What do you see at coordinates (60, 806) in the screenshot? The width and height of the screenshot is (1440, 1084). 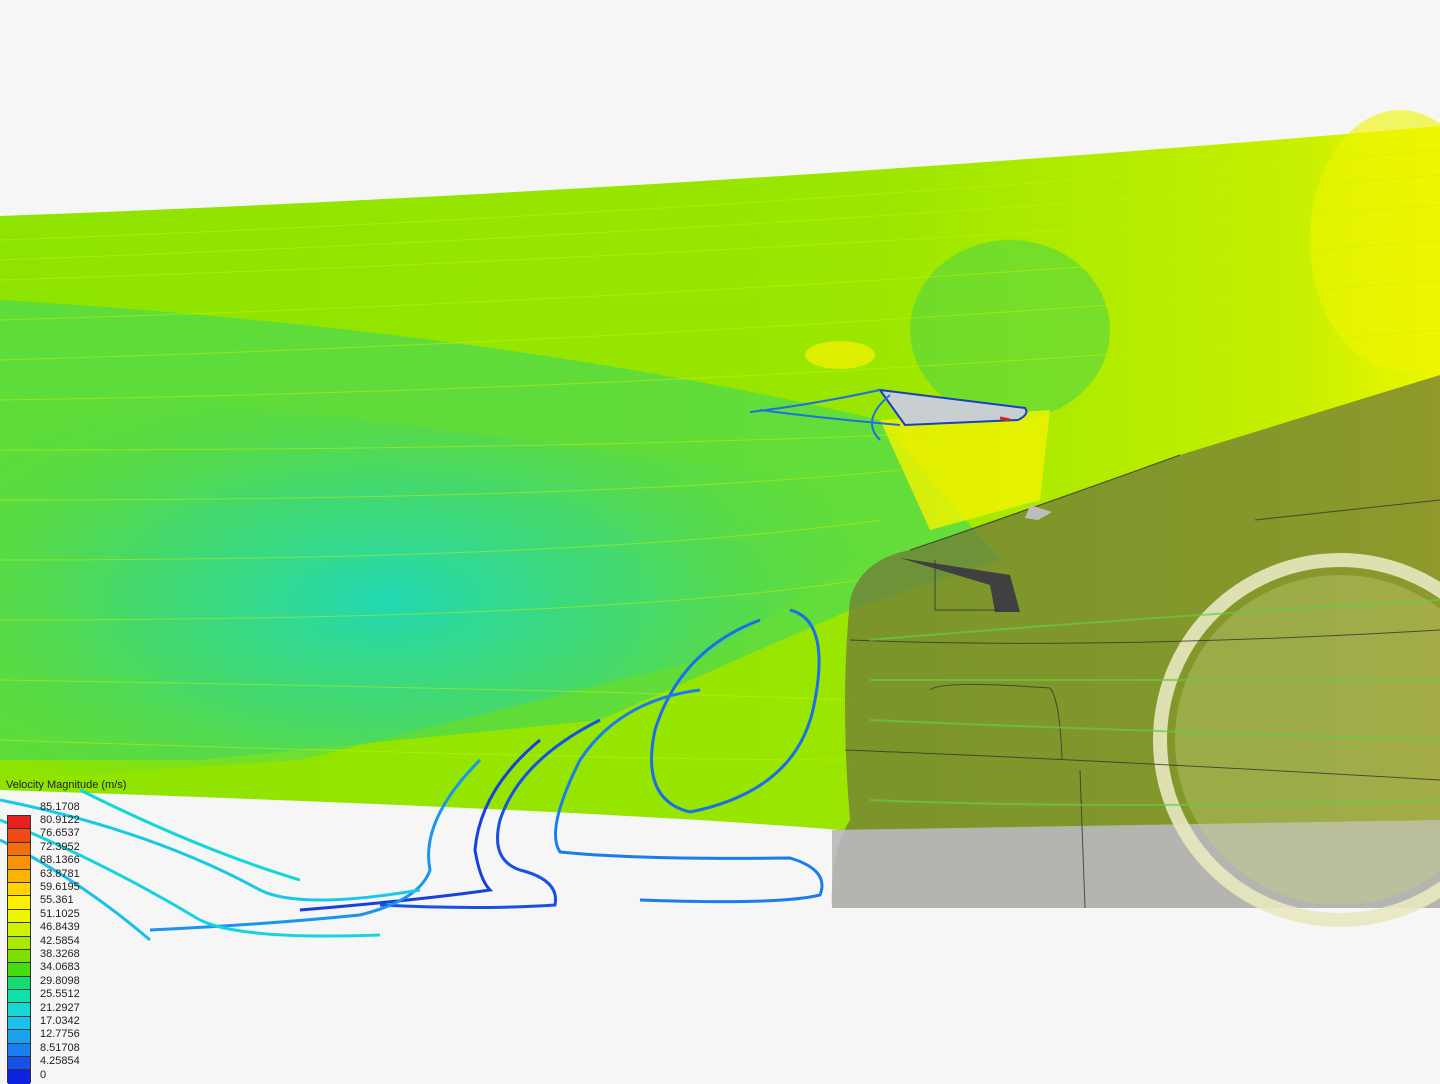 I see `legend-tick-label: 85.1708` at bounding box center [60, 806].